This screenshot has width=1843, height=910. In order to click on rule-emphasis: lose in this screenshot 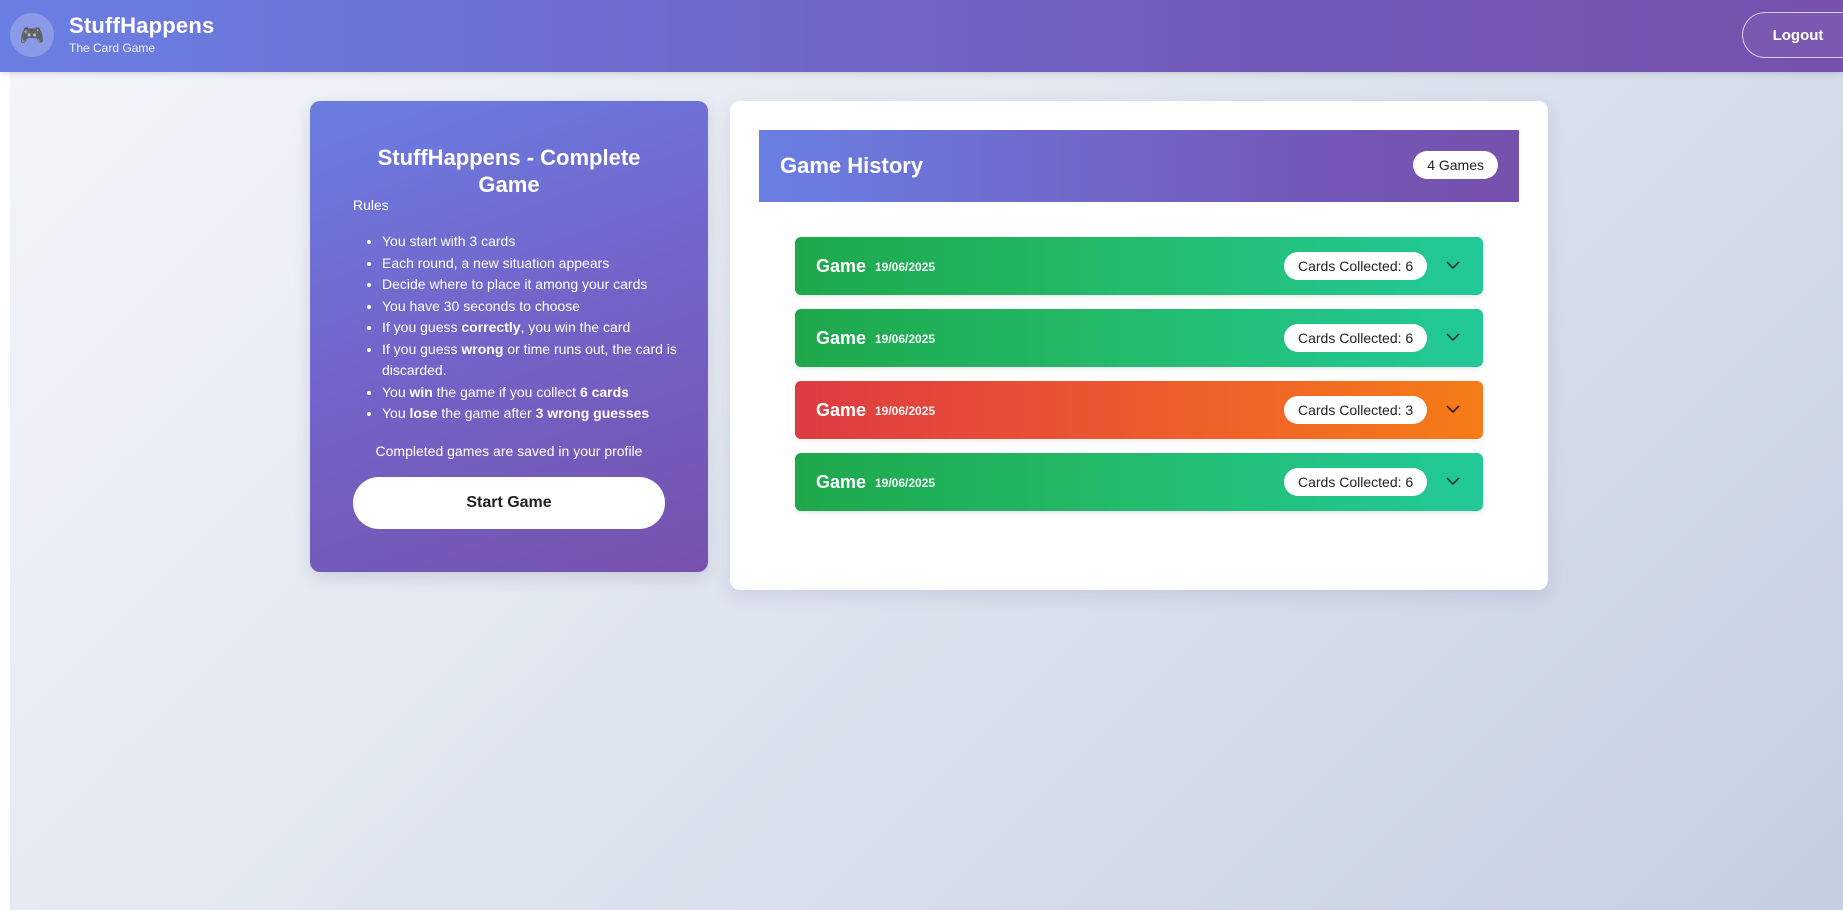, I will do `click(423, 413)`.